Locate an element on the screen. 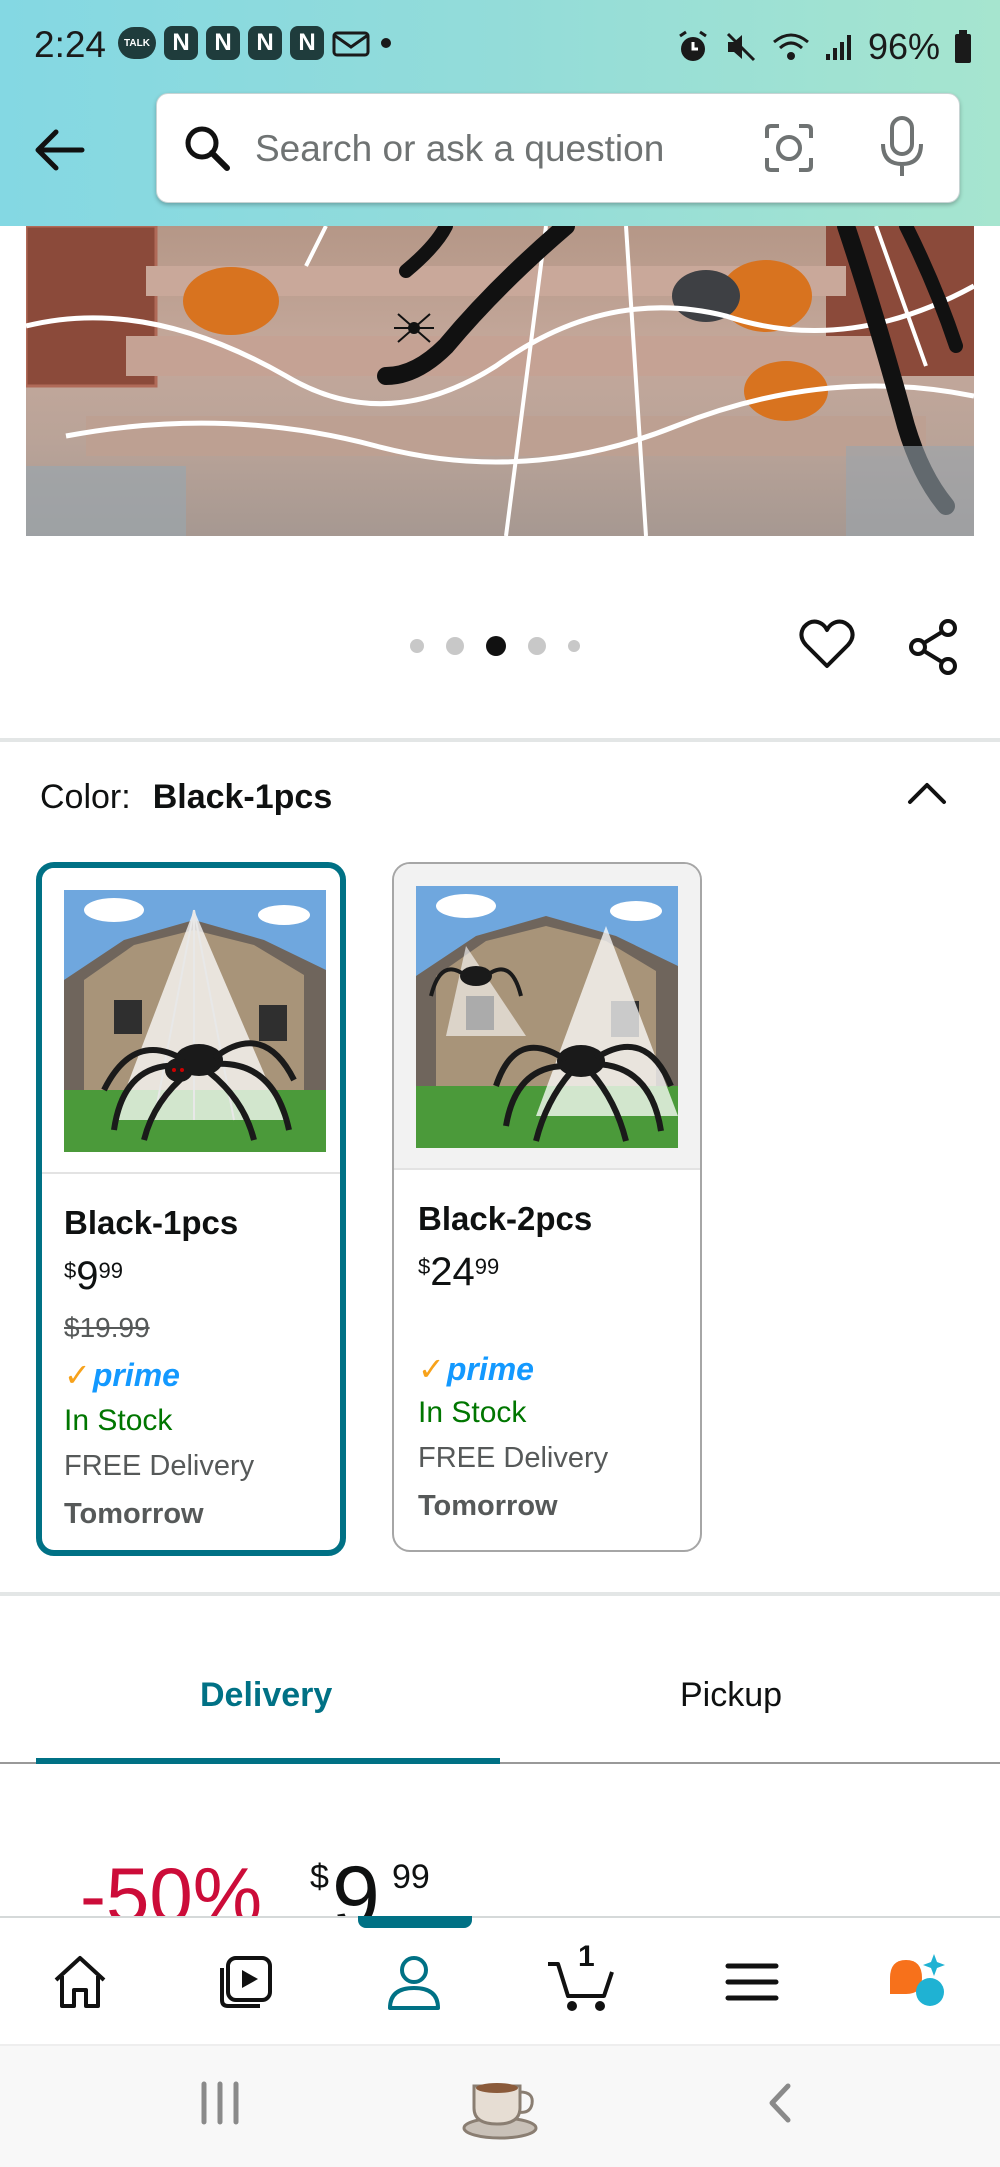  status-right: 96% is located at coordinates (824, 47).